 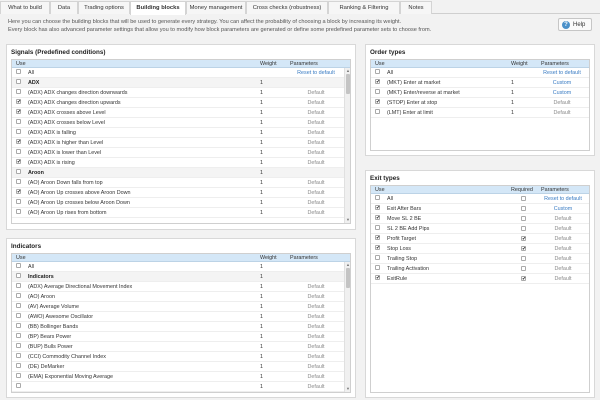 What do you see at coordinates (181, 183) in the screenshot?
I see `table-row: (AO) Aroon Down falls from top 1 Default` at bounding box center [181, 183].